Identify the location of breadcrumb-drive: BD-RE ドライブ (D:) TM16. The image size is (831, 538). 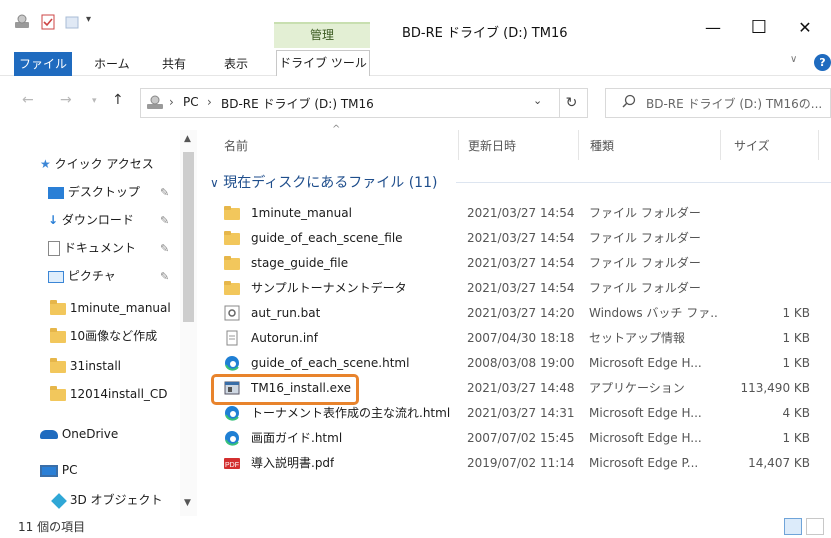
(297, 103).